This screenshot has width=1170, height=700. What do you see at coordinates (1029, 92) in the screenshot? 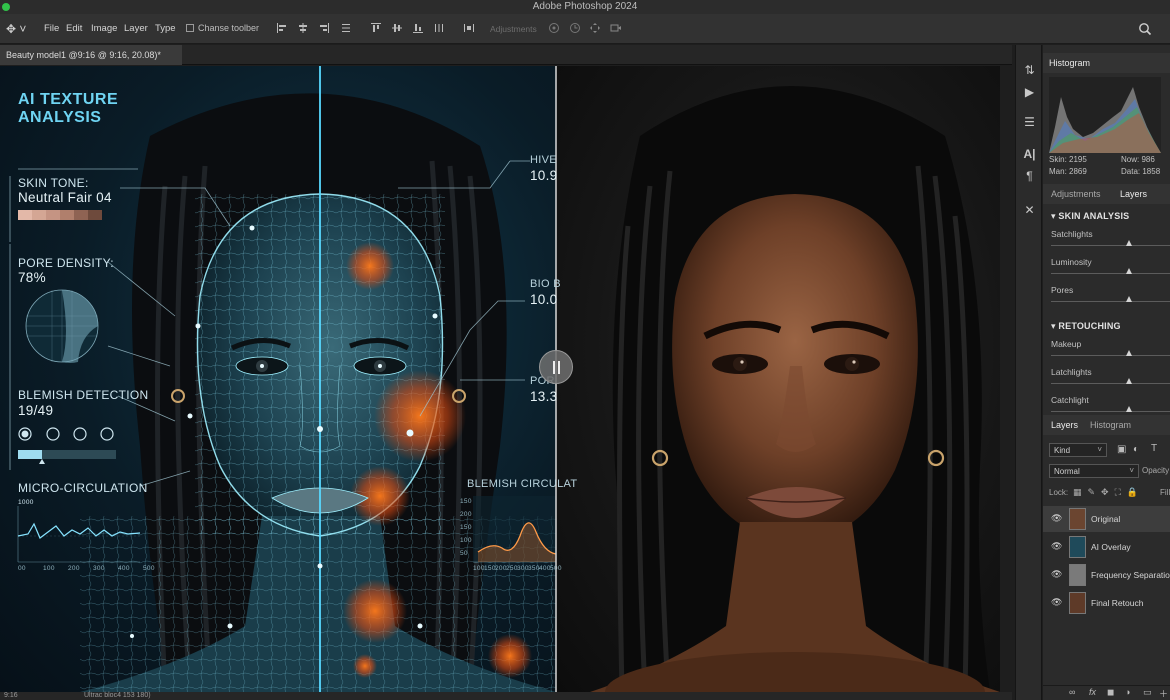
I see `play-icon: ▶` at bounding box center [1029, 92].